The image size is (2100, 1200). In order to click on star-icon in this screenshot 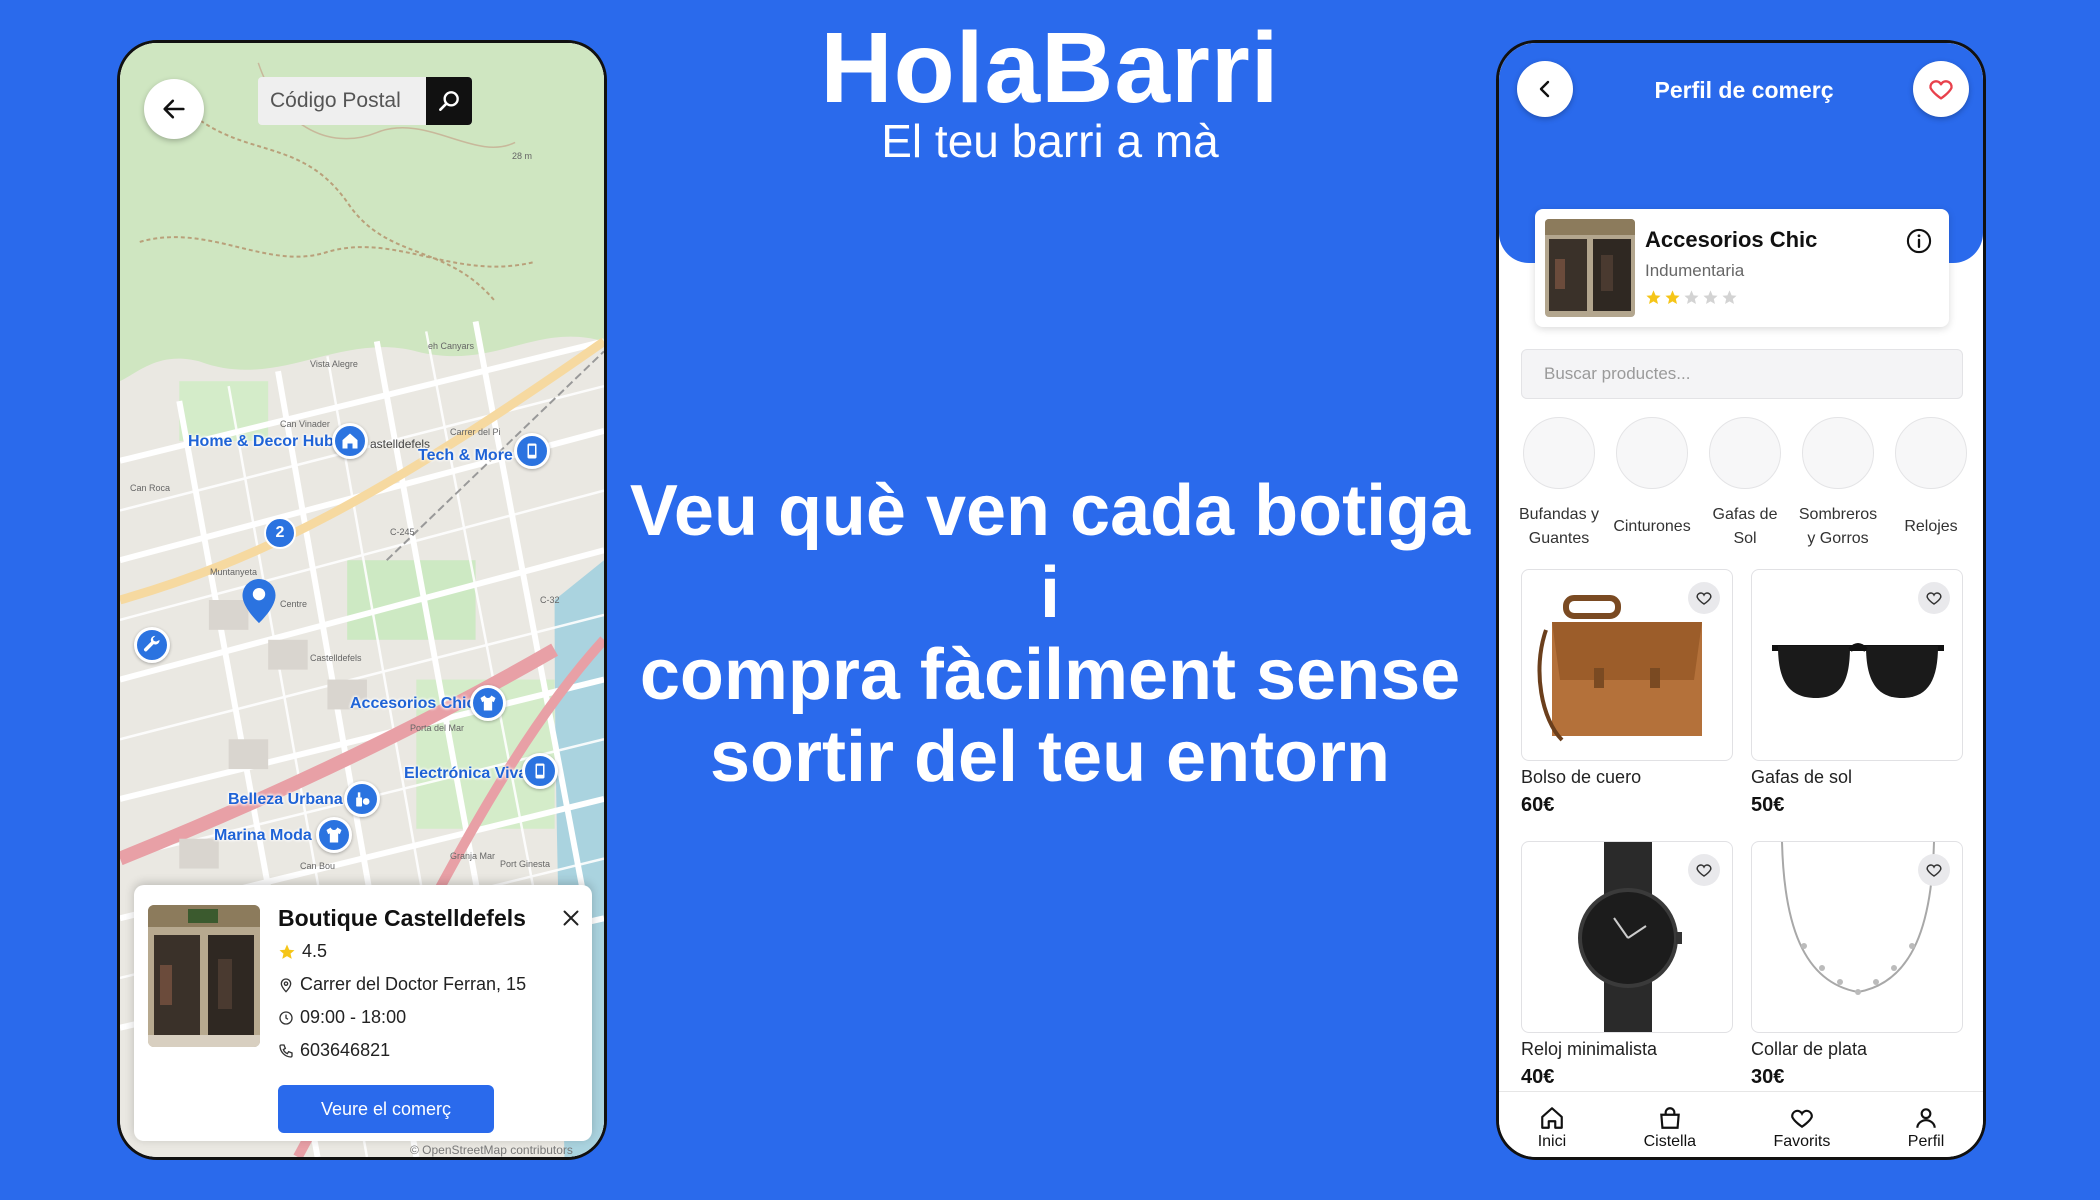, I will do `click(287, 951)`.